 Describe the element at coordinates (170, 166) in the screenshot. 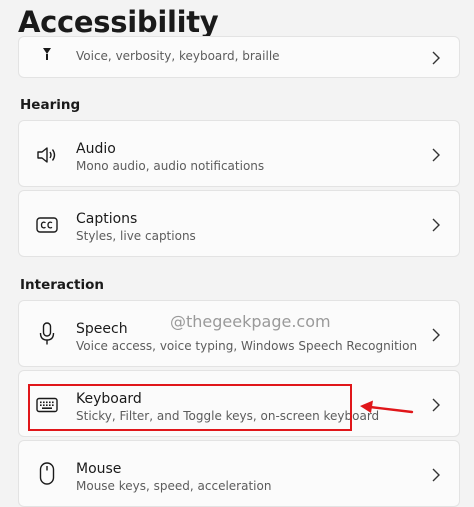

I see `audio-description: Mono audio, audio notifications` at that location.